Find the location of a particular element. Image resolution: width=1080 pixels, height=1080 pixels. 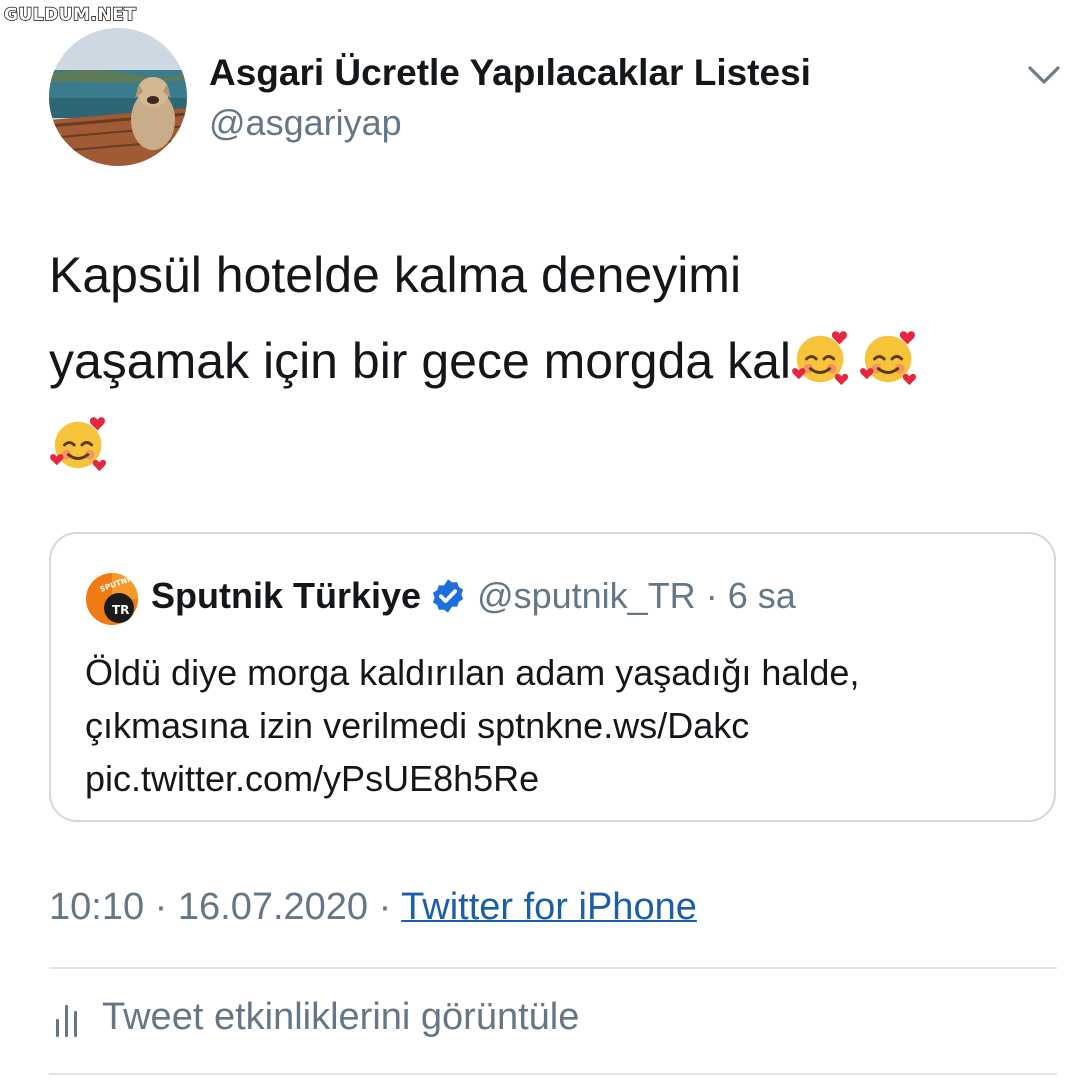

tweet-text-line: yaşamak için bir gece morgda kal is located at coordinates (544, 361).